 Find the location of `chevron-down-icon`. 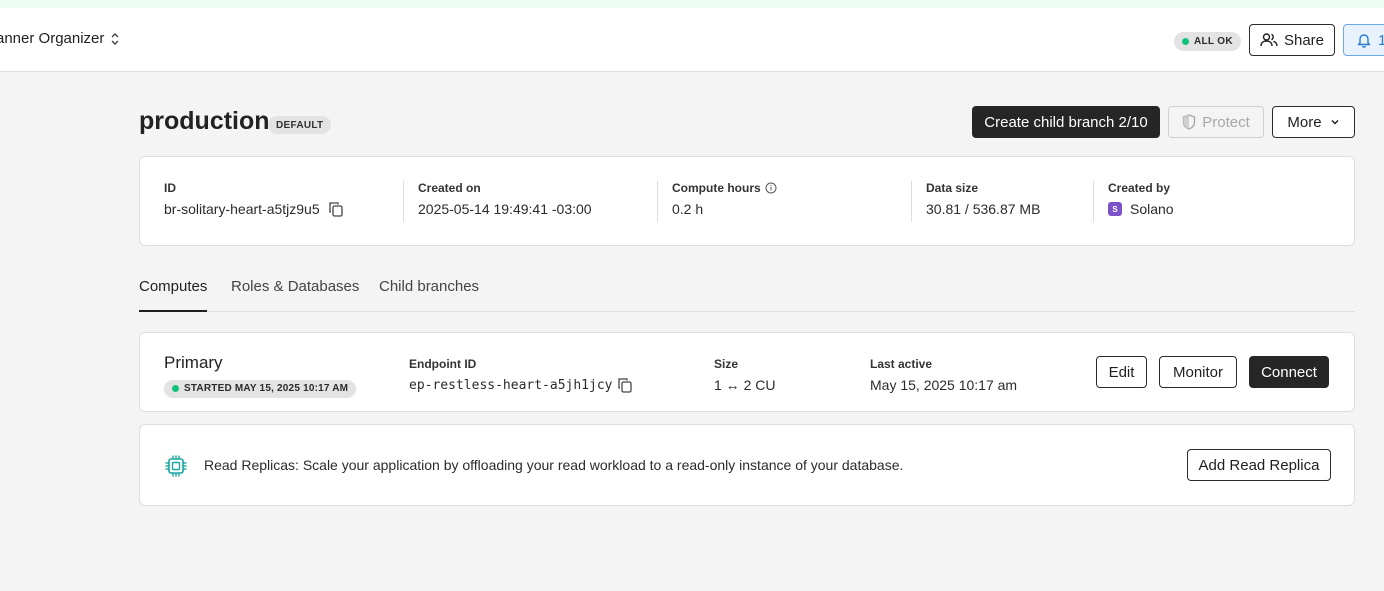

chevron-down-icon is located at coordinates (1335, 122).